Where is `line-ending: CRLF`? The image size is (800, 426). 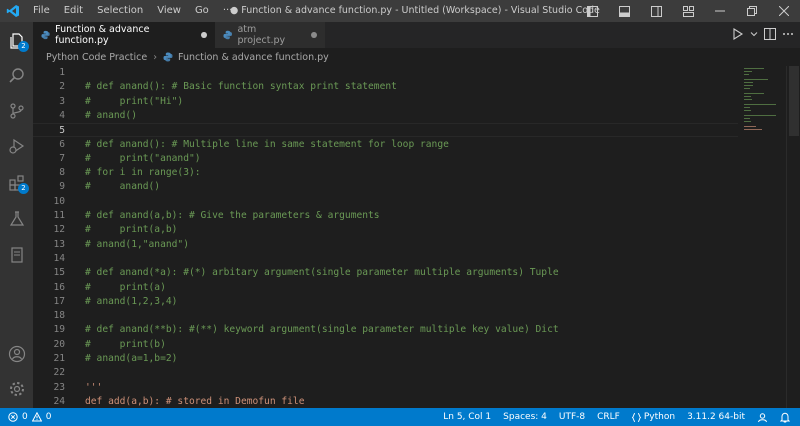 line-ending: CRLF is located at coordinates (608, 417).